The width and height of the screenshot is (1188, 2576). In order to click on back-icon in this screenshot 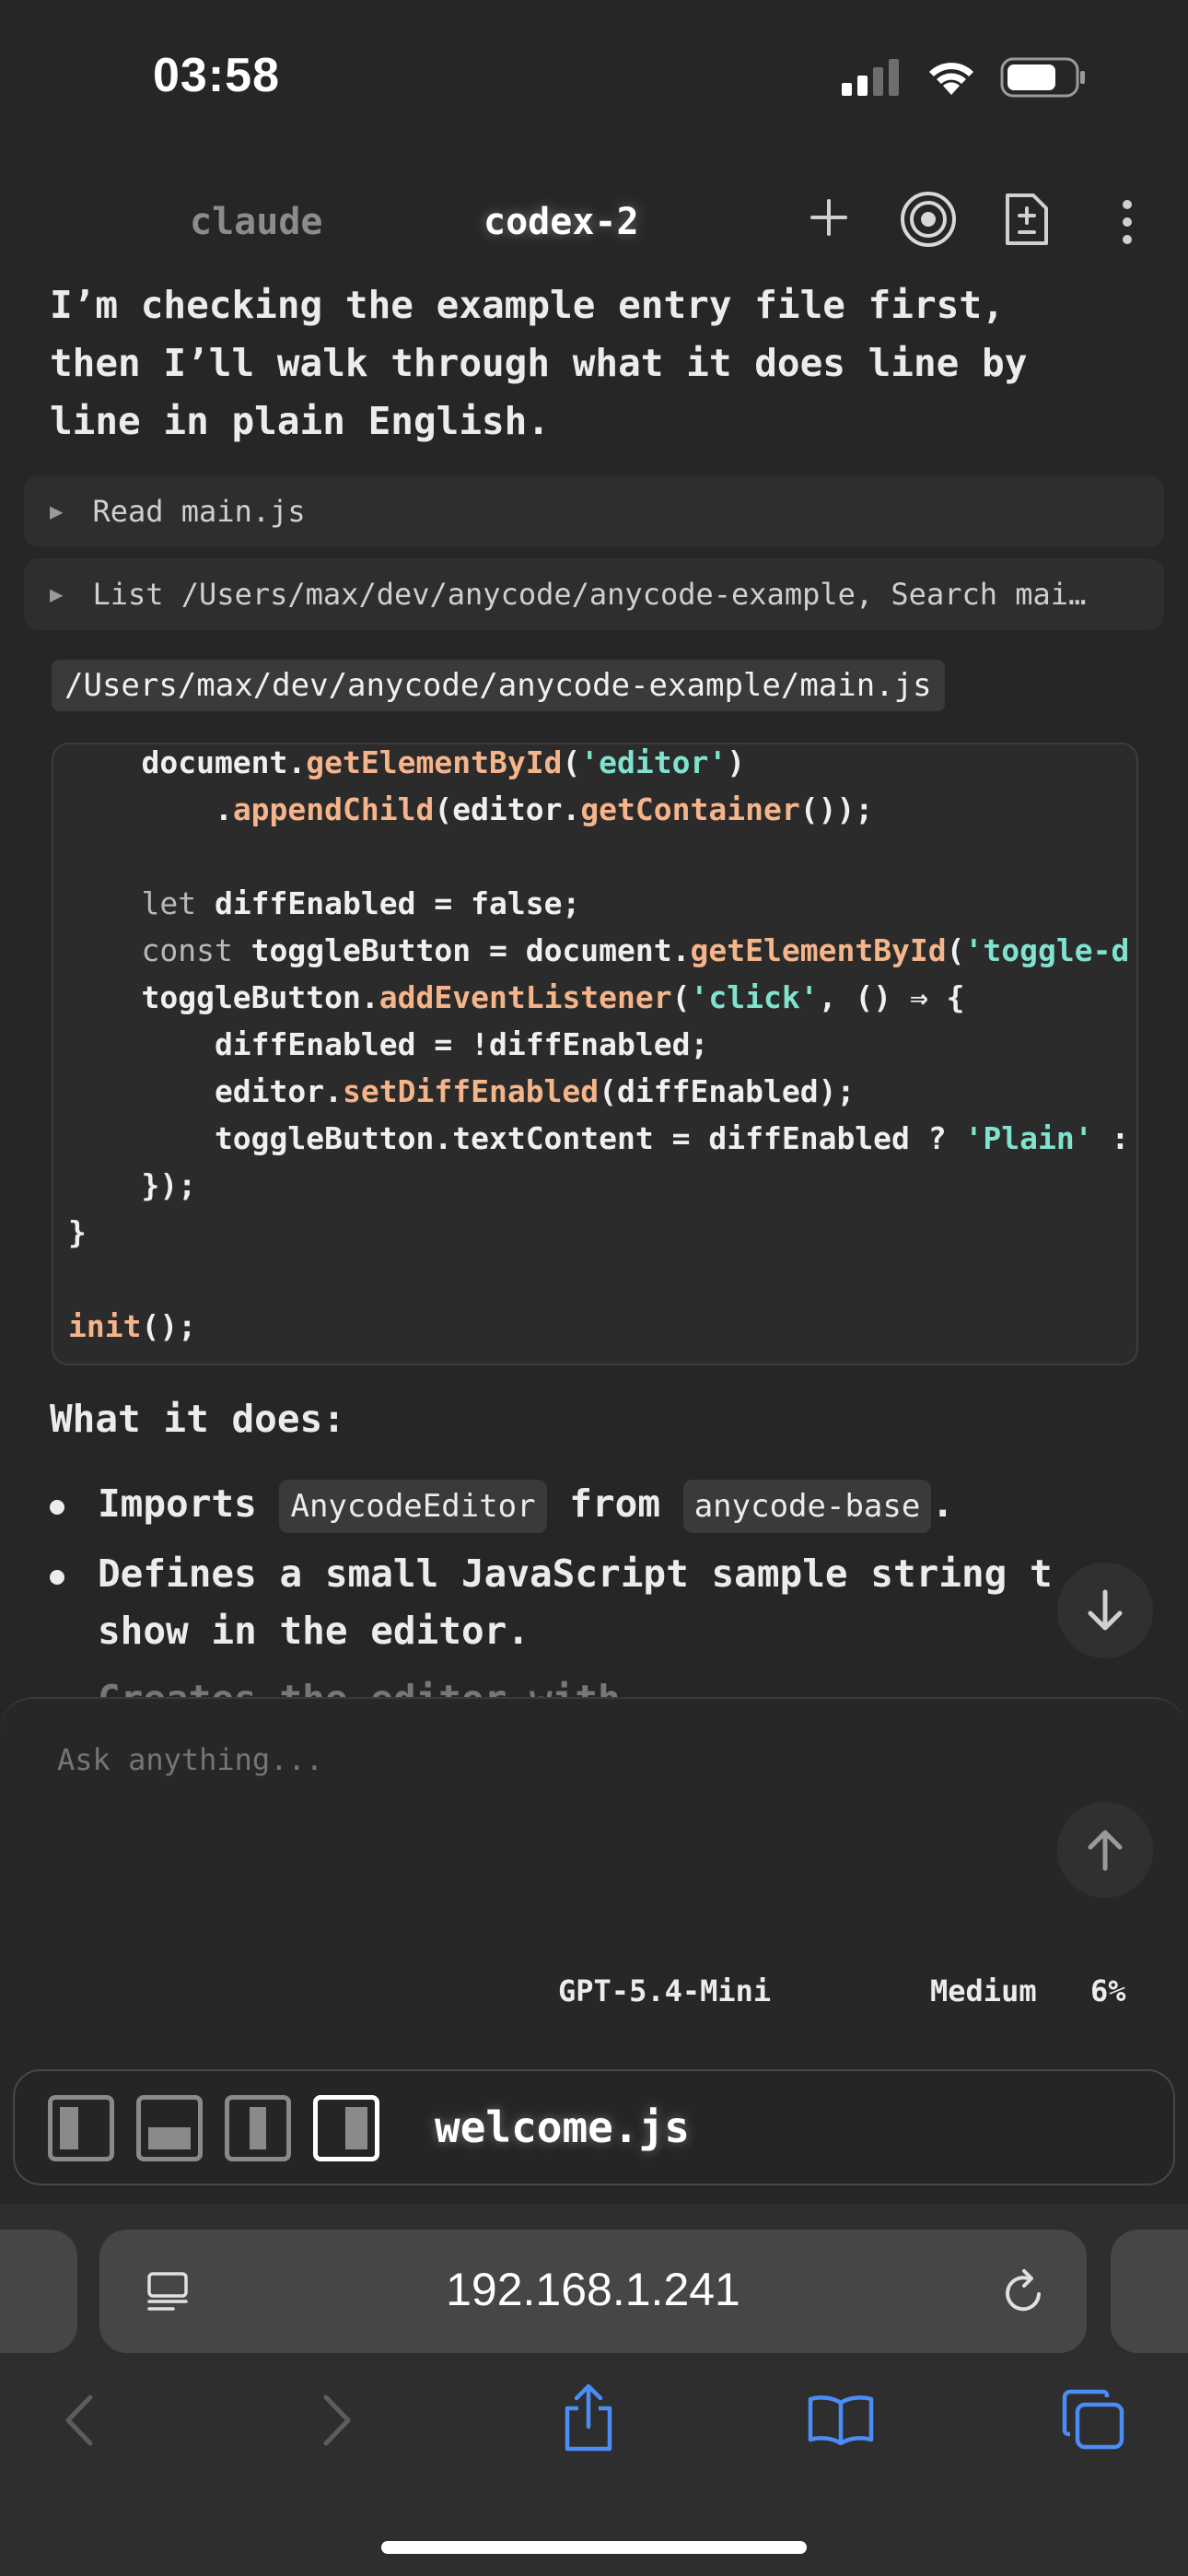, I will do `click(78, 2420)`.